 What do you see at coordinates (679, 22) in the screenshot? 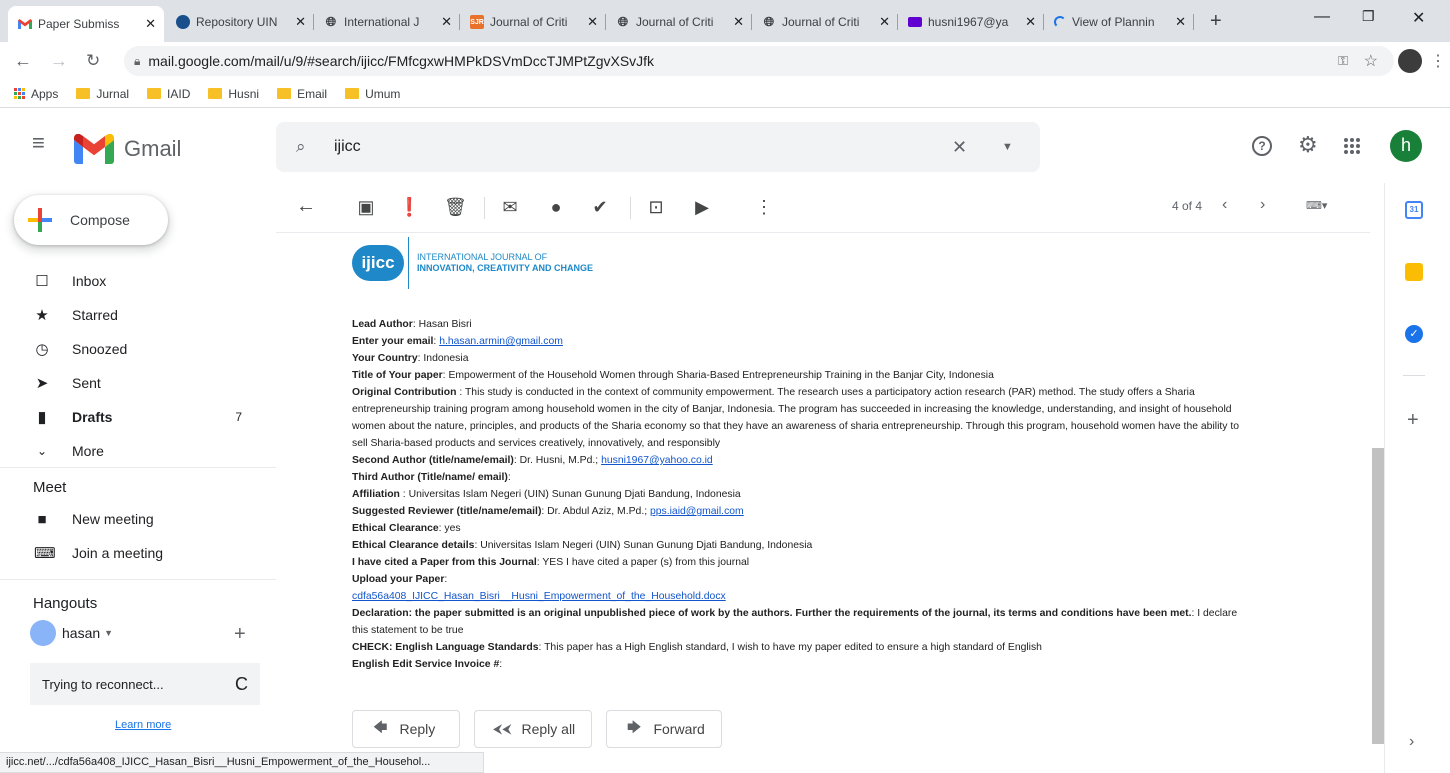
I see `tab-journal-critical-2: 🌐︎ Journal of Criti ✕` at bounding box center [679, 22].